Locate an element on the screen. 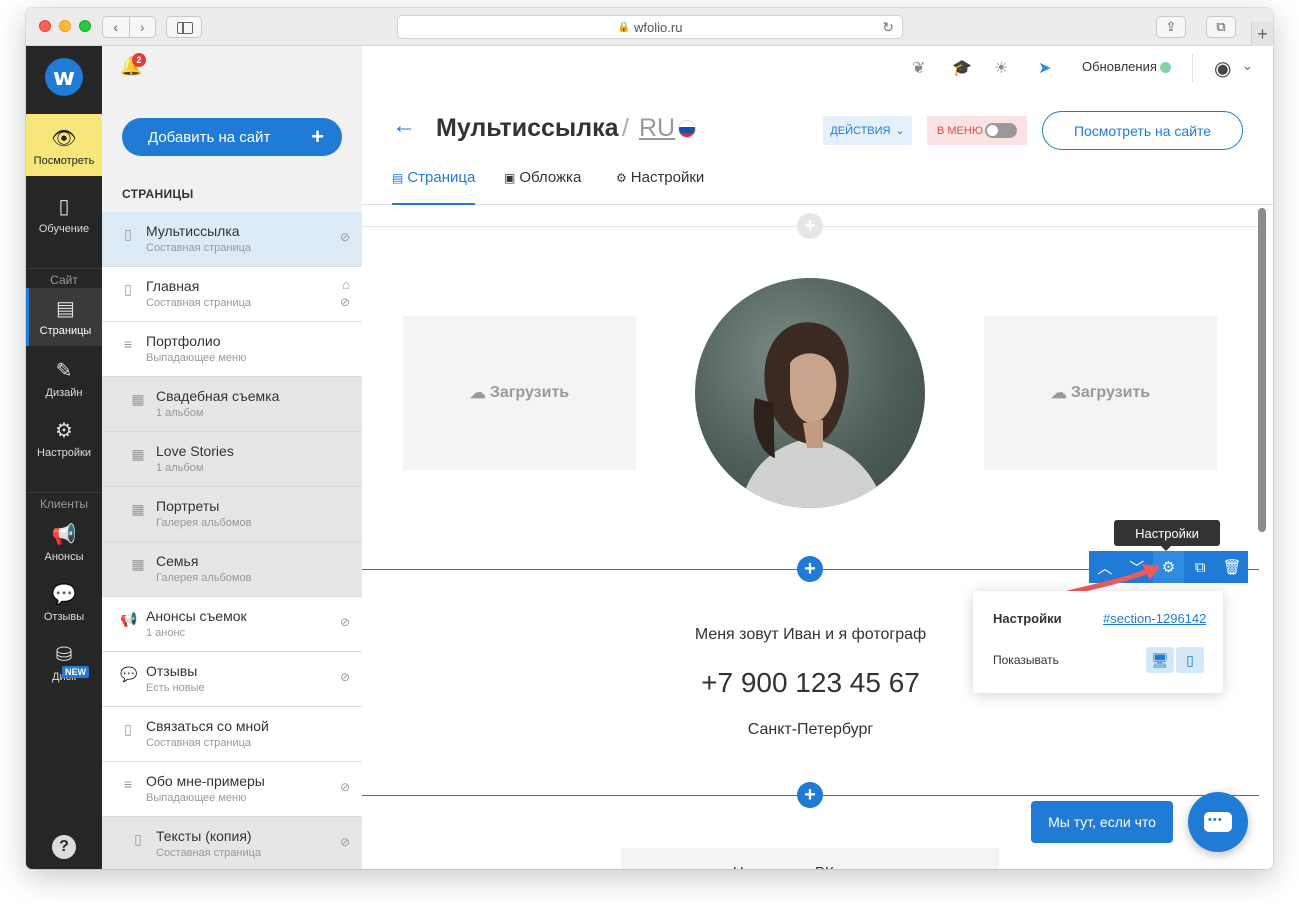  page-title: Мультиссылка is located at coordinates (527, 128).